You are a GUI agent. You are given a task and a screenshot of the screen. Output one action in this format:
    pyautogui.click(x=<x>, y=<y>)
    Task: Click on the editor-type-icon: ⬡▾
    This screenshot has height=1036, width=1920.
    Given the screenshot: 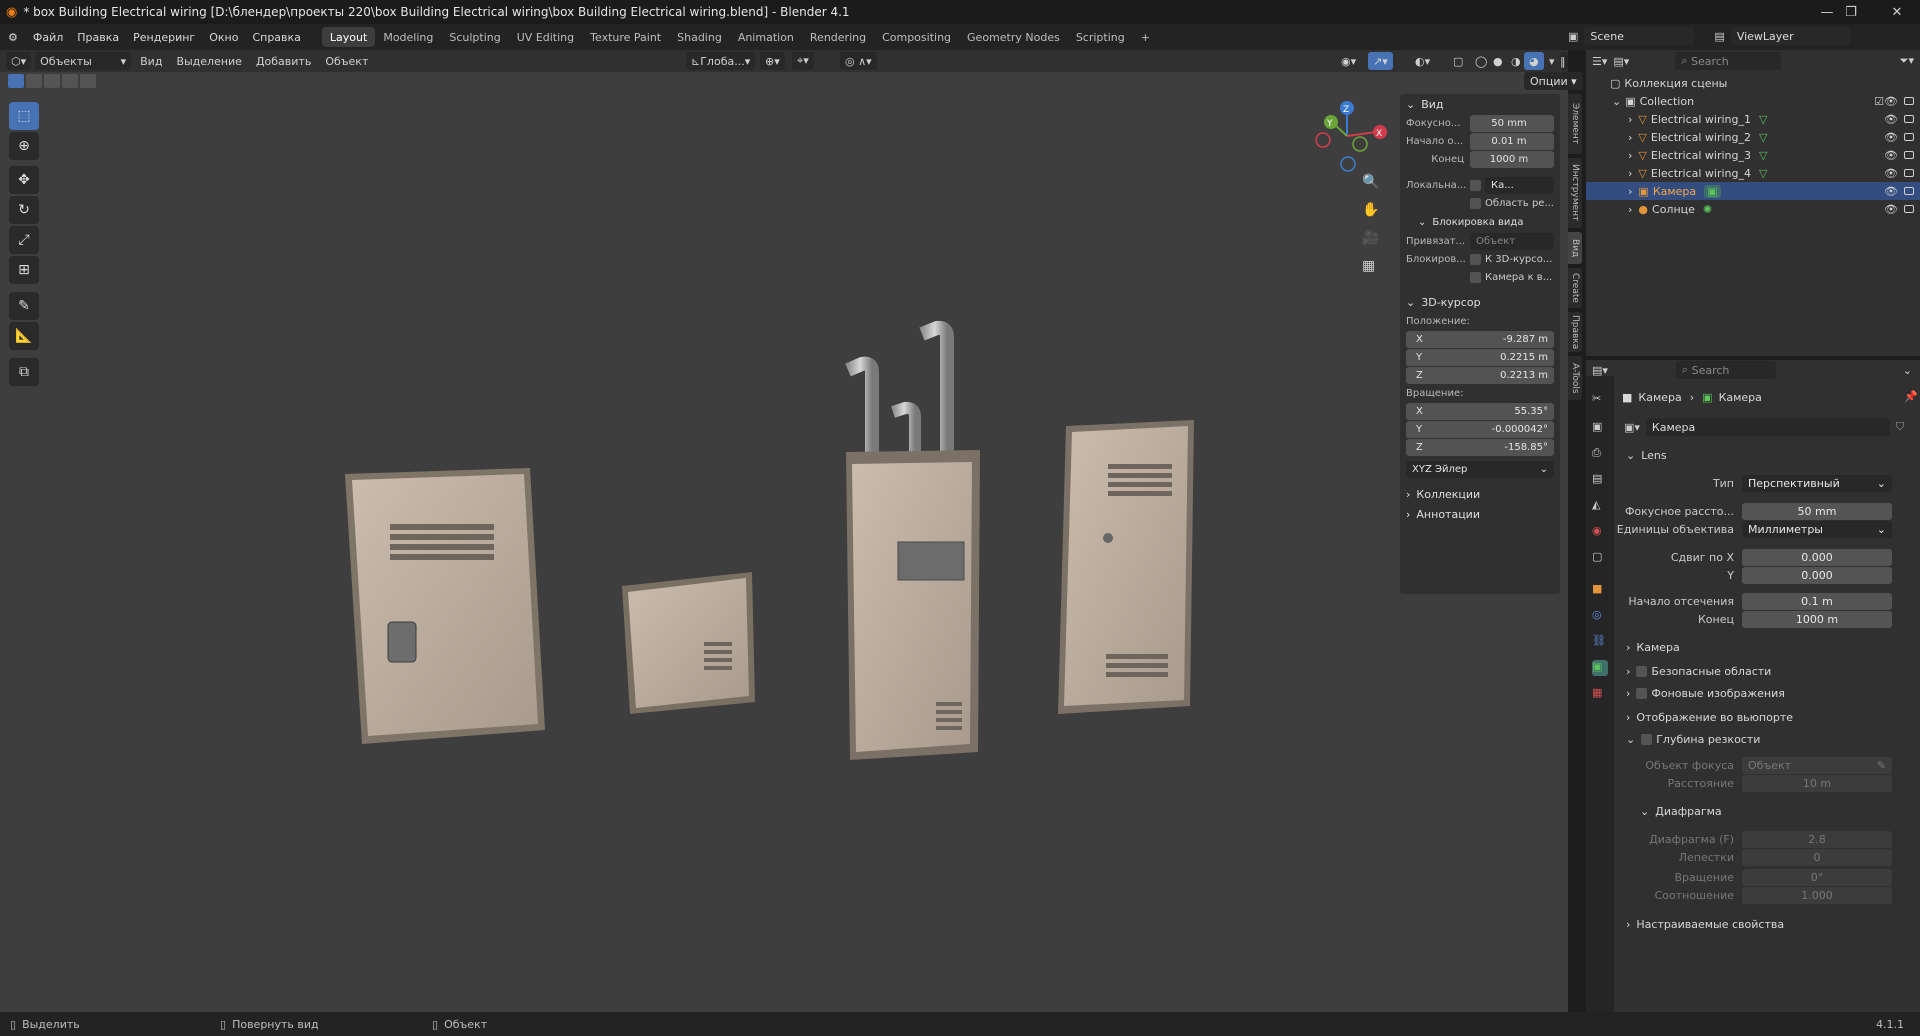 What is the action you would take?
    pyautogui.click(x=19, y=61)
    